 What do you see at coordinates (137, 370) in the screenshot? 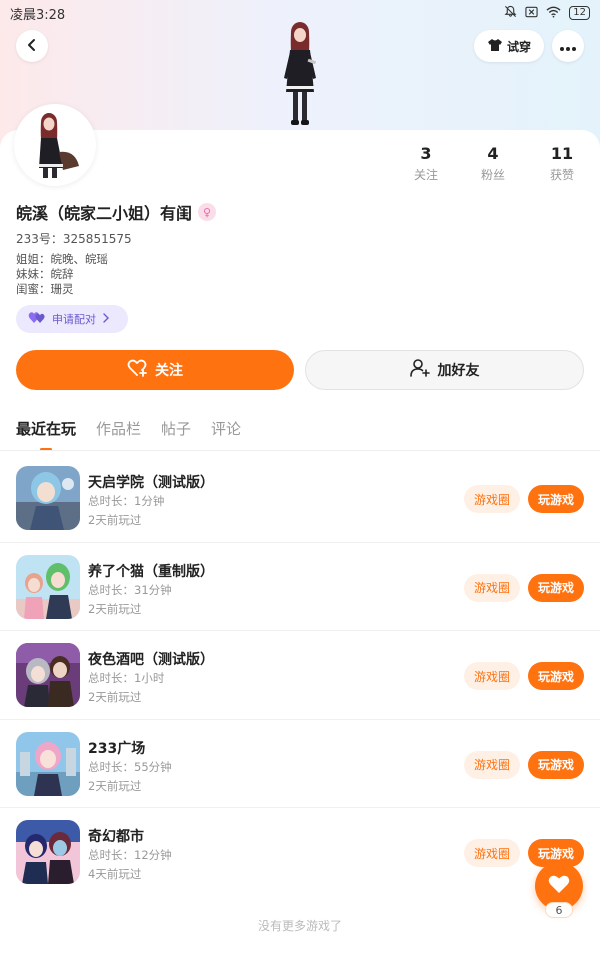
I see `heart-plus-icon` at bounding box center [137, 370].